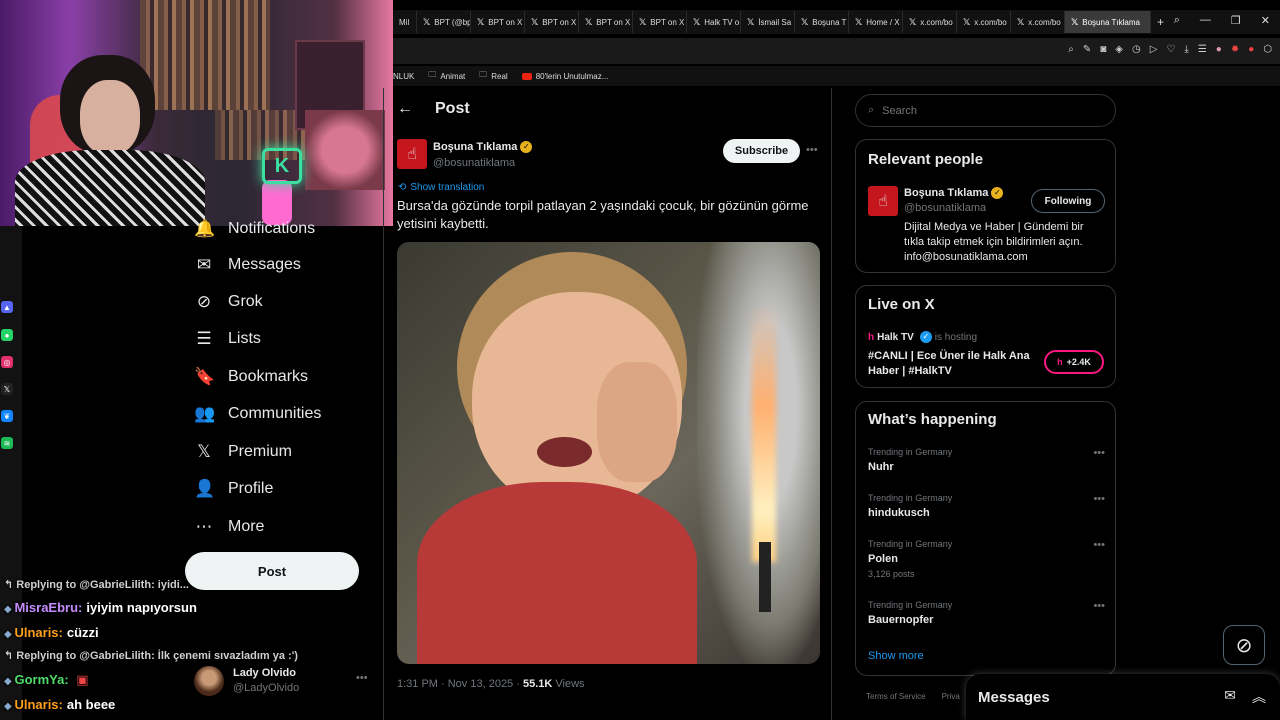  Describe the element at coordinates (1219, 49) in the screenshot. I see `profile-icon: ●` at that location.